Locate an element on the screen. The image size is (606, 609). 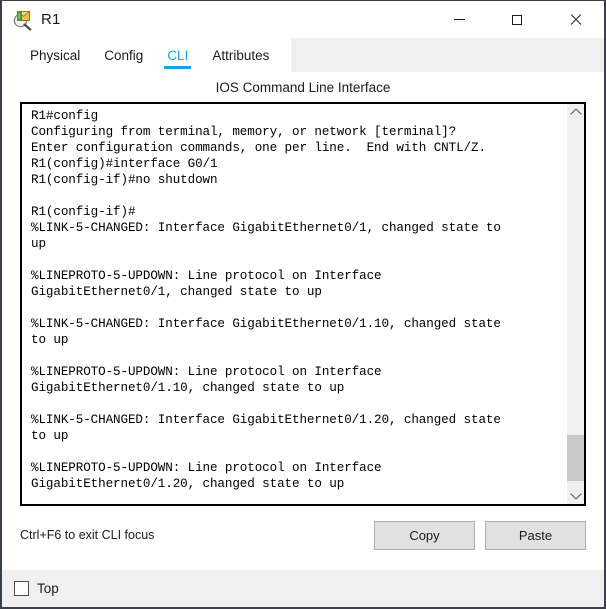
minimize-button is located at coordinates (459, 19).